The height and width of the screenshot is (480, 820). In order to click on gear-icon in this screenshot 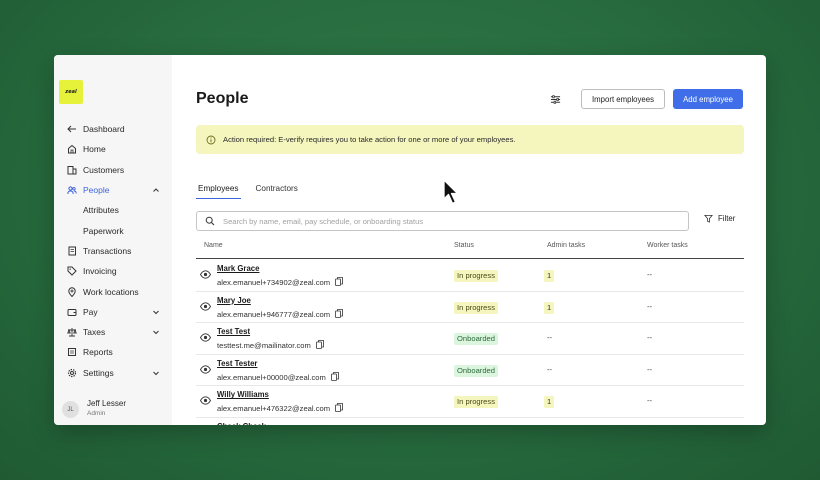, I will do `click(71, 372)`.